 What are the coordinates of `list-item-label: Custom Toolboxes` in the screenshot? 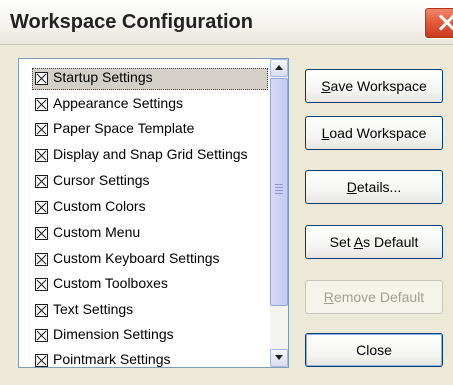 It's located at (110, 283).